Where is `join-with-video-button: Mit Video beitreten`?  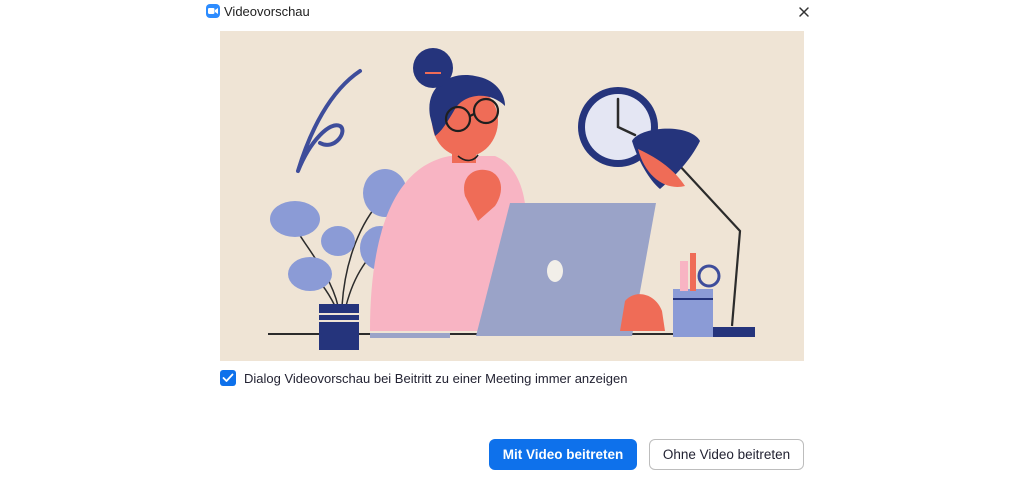
join-with-video-button: Mit Video beitreten is located at coordinates (563, 454).